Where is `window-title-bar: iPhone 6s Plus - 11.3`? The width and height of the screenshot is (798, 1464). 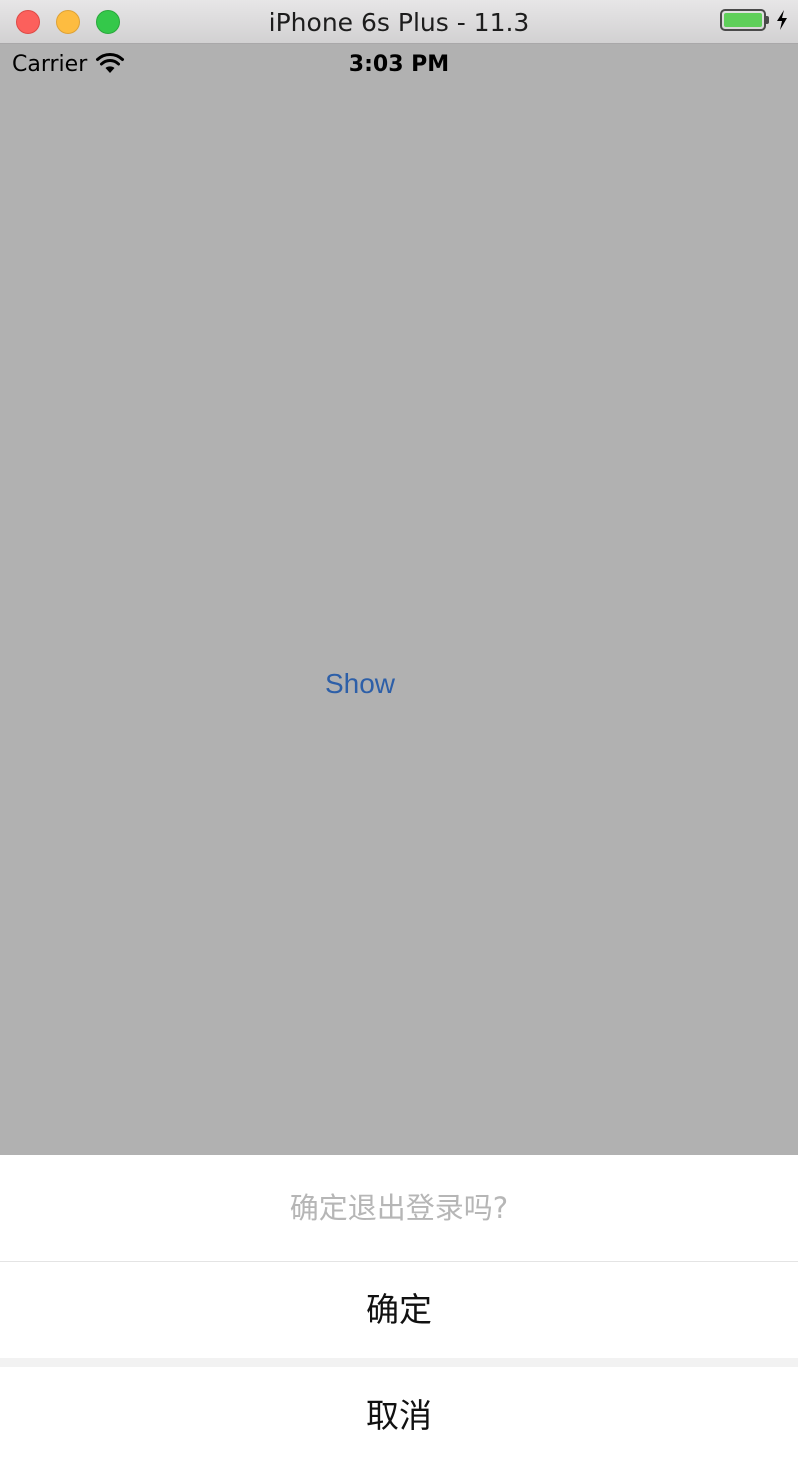 window-title-bar: iPhone 6s Plus - 11.3 is located at coordinates (399, 22).